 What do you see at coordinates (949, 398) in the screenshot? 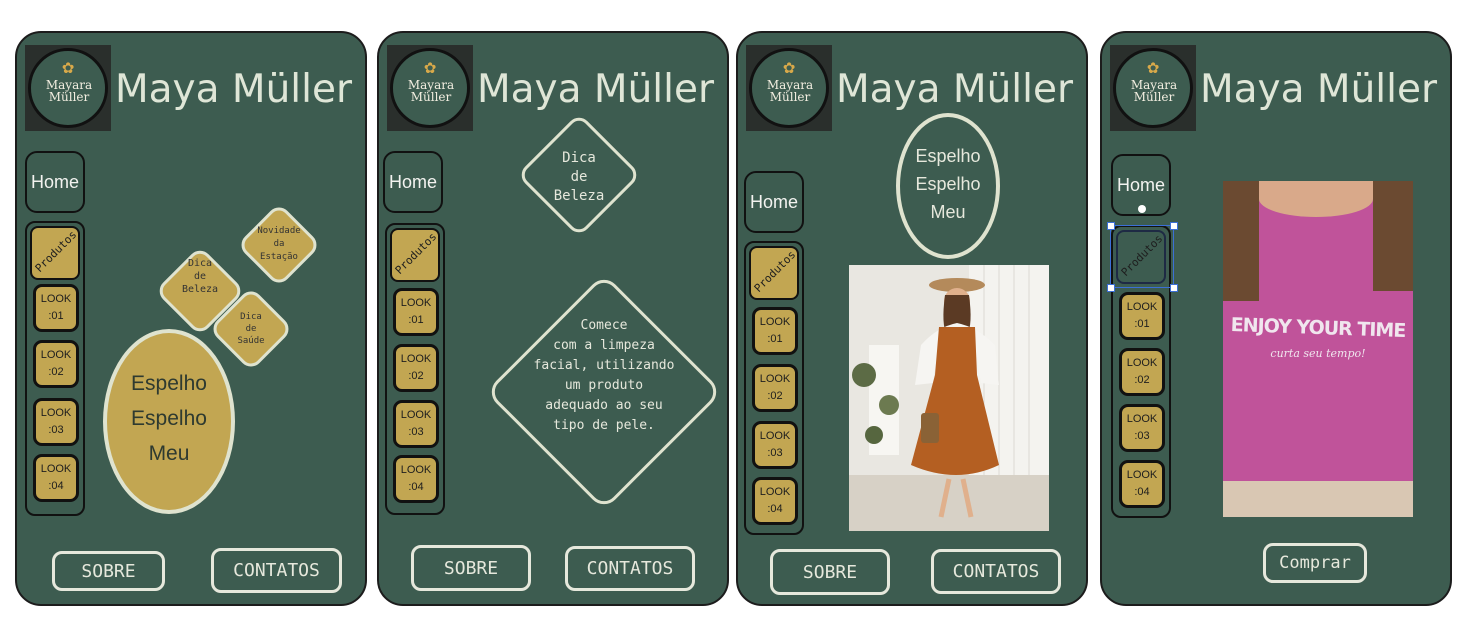
I see `dress-photo` at bounding box center [949, 398].